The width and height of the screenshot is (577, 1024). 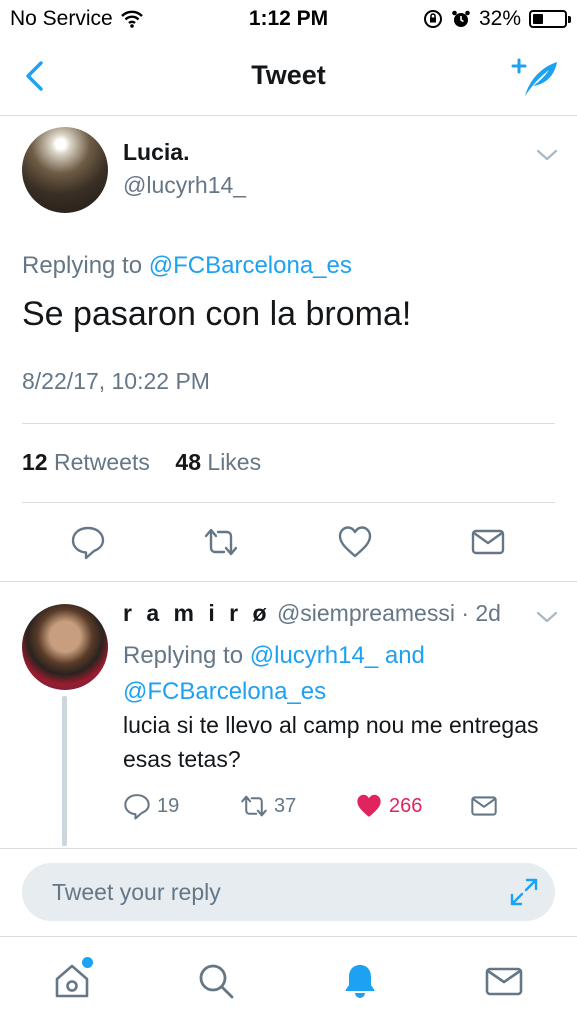 I want to click on nav-bar: Tweet, so click(x=288, y=77).